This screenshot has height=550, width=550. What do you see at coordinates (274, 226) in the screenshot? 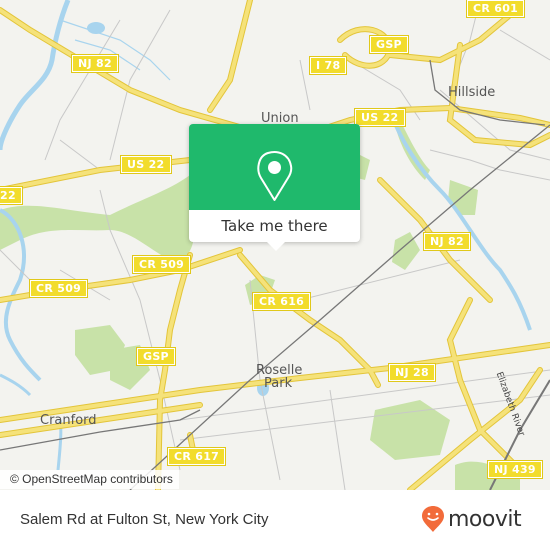
I see `take-me-there-button: Take me there` at bounding box center [274, 226].